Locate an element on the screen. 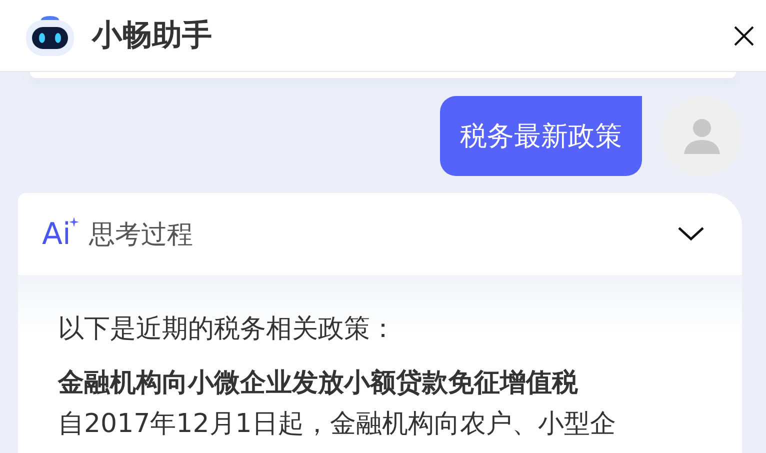 The width and height of the screenshot is (766, 453). sparkle-icon is located at coordinates (73, 222).